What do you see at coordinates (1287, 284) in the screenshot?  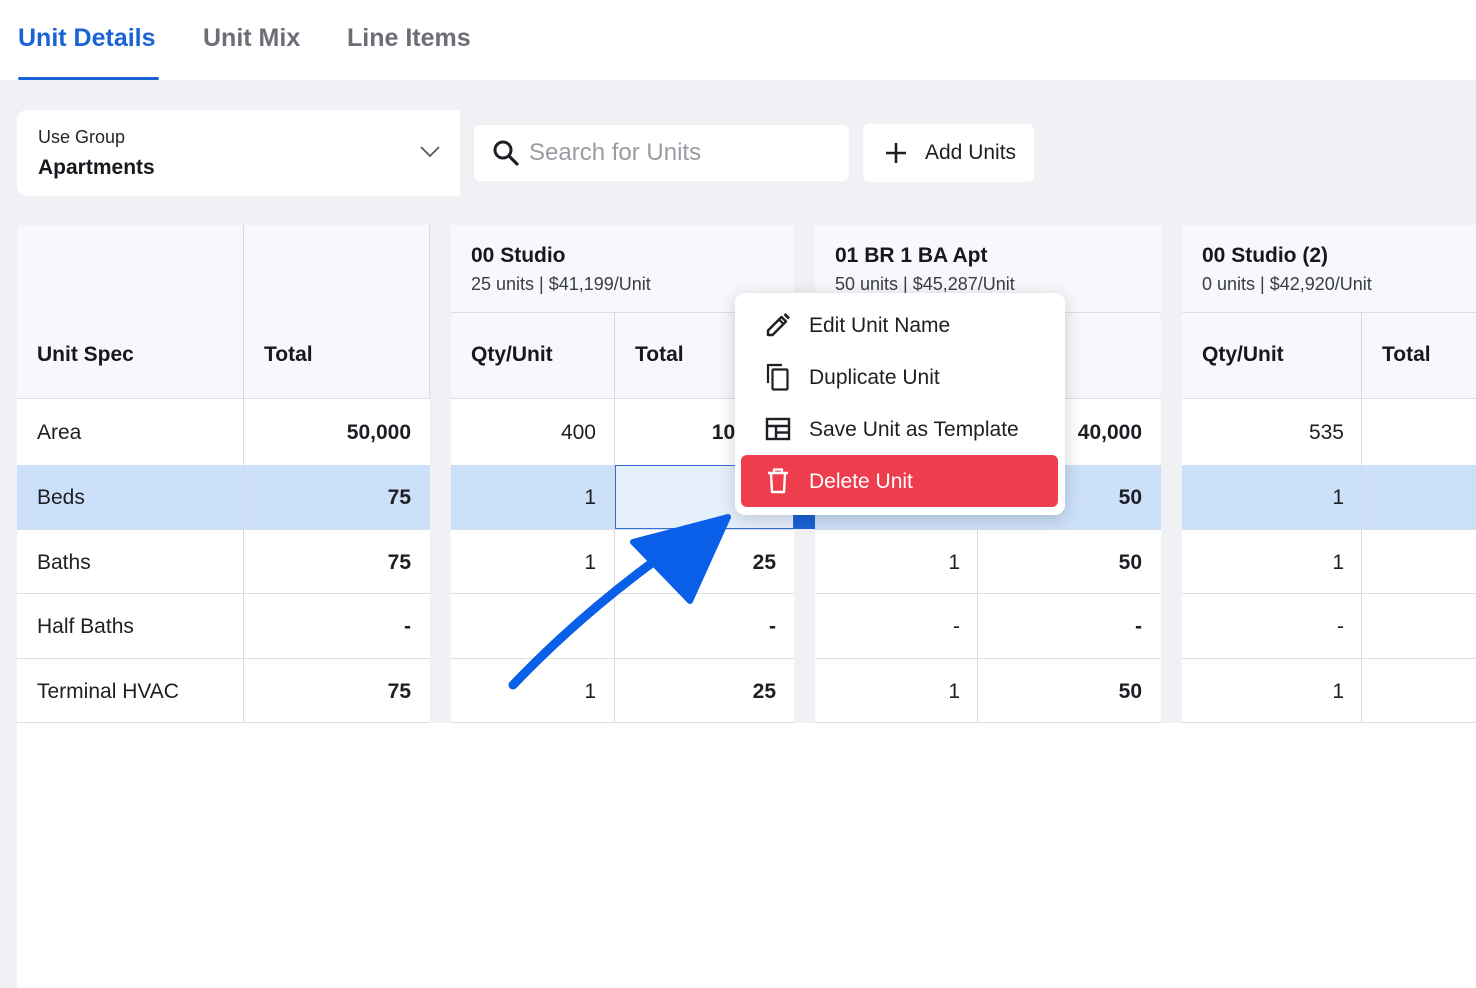 I see `unit-summary: 0 units | $42,920/Unit` at bounding box center [1287, 284].